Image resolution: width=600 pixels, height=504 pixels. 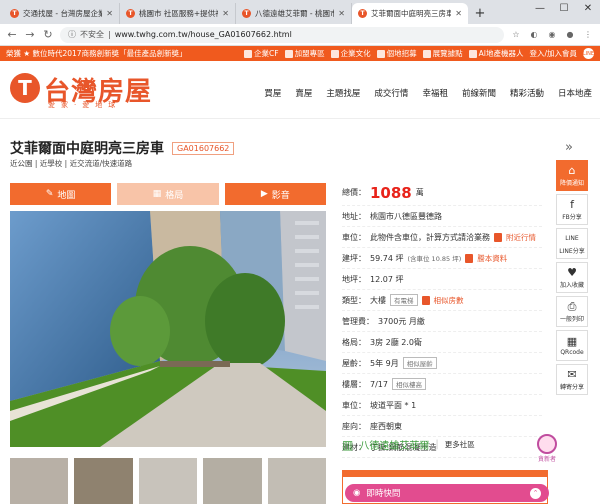 I want to click on profile-icon: ●, so click(x=570, y=35).